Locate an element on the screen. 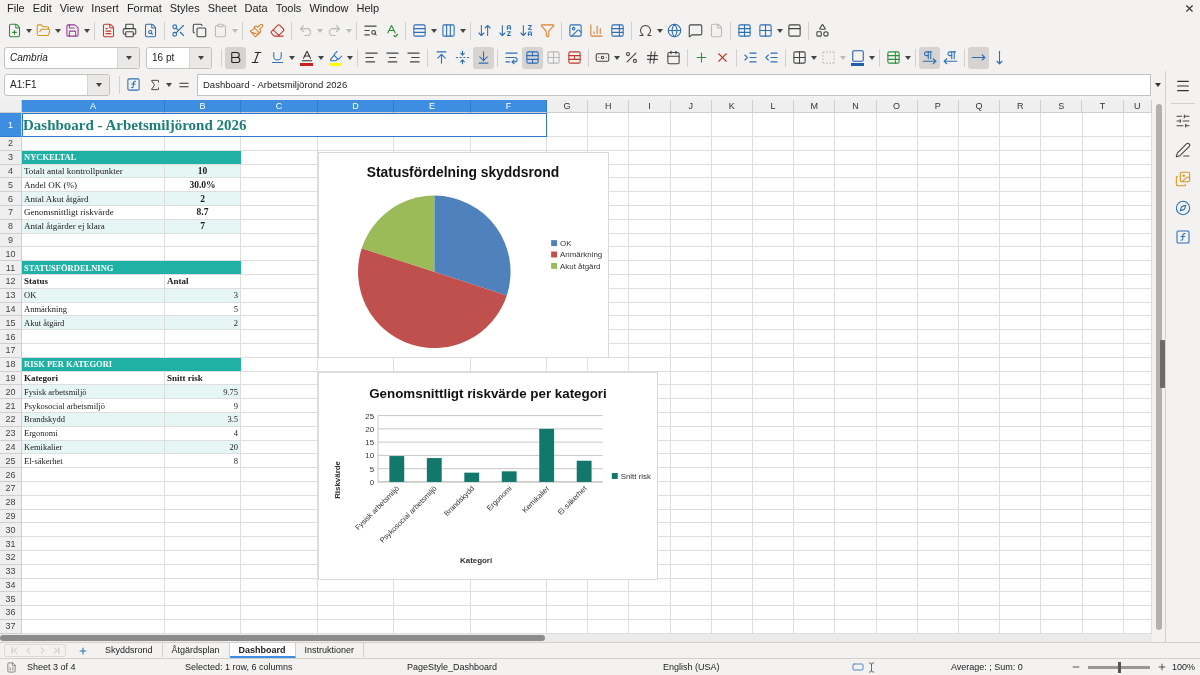 The height and width of the screenshot is (675, 1200). axis-tick-label: 25 is located at coordinates (370, 416).